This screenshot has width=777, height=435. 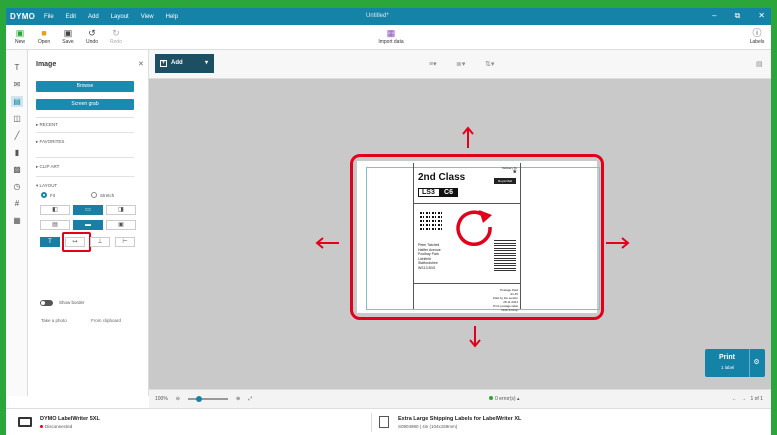 What do you see at coordinates (759, 64) in the screenshot?
I see `properties-icon: ▤` at bounding box center [759, 64].